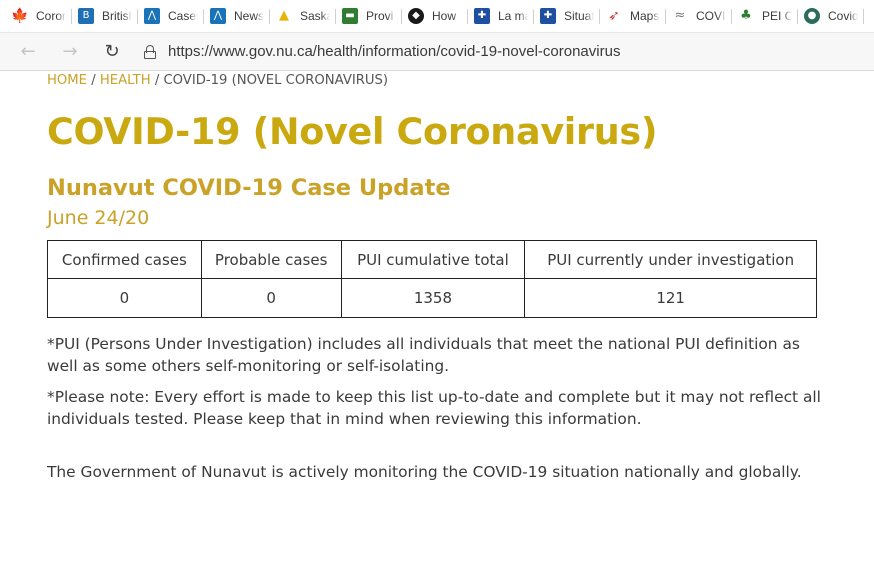  What do you see at coordinates (350, 16) in the screenshot?
I see `manitoba-icon: ▬` at bounding box center [350, 16].